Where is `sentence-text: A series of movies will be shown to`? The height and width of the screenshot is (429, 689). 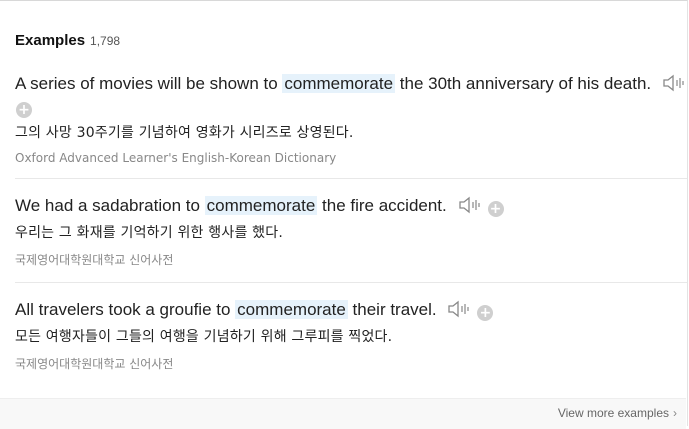
sentence-text: A series of movies will be shown to is located at coordinates (149, 83).